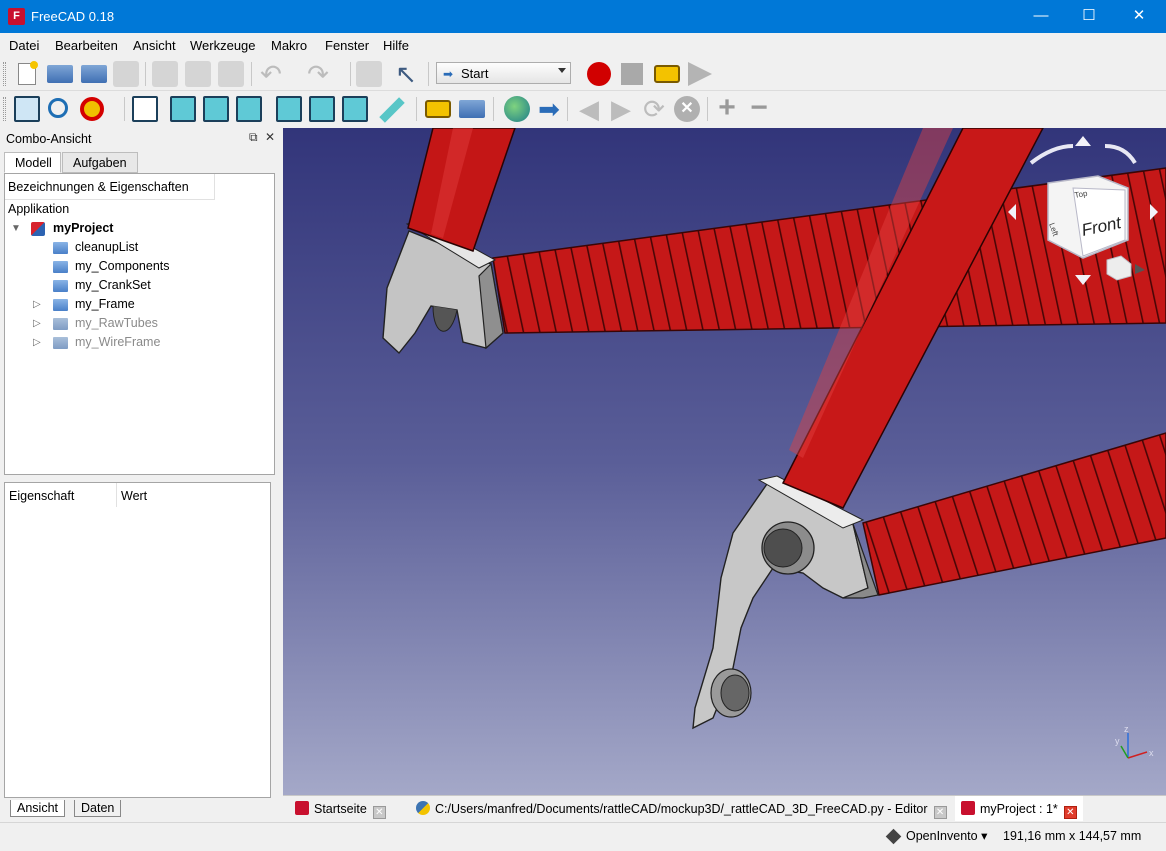 The width and height of the screenshot is (1166, 851). What do you see at coordinates (113, 287) in the screenshot?
I see `tree-item-my-crankset: my_CrankSet` at bounding box center [113, 287].